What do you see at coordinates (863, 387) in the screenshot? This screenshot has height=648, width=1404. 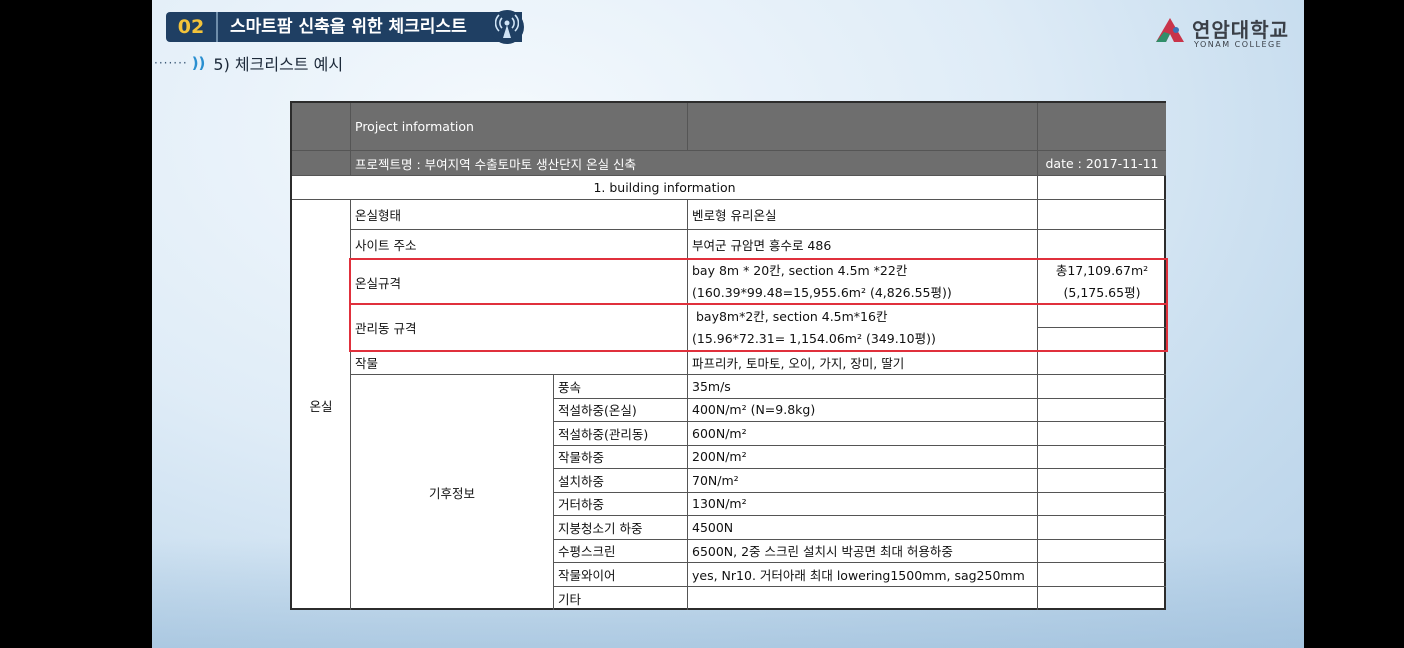 I see `climate-item-value: 35m/s` at bounding box center [863, 387].